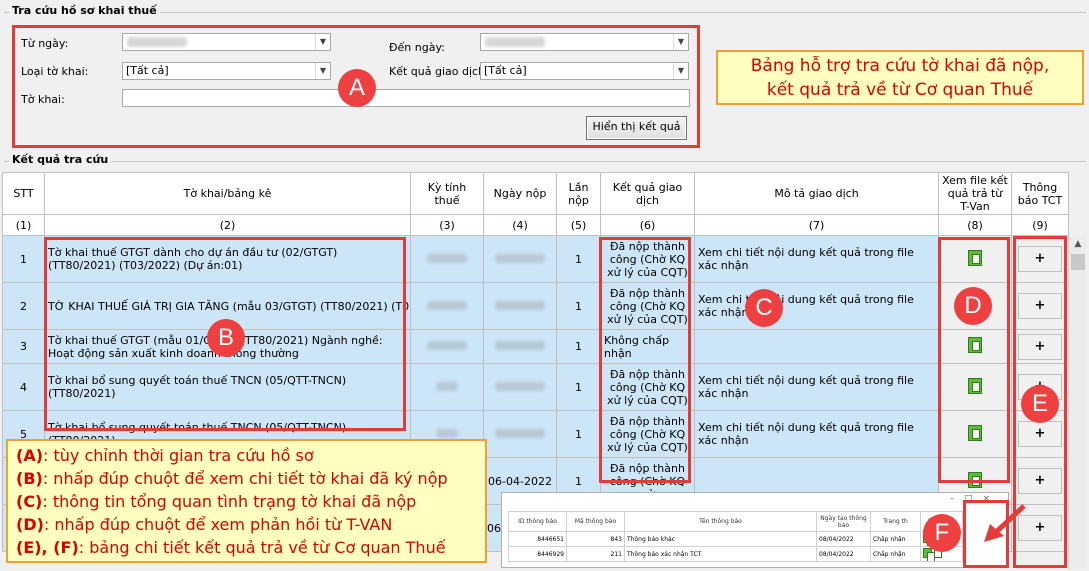 The image size is (1089, 571). I want to click on column-number-row: (1) (2) (3) (4) (5) (6) (7) (8) (9), so click(535, 225).